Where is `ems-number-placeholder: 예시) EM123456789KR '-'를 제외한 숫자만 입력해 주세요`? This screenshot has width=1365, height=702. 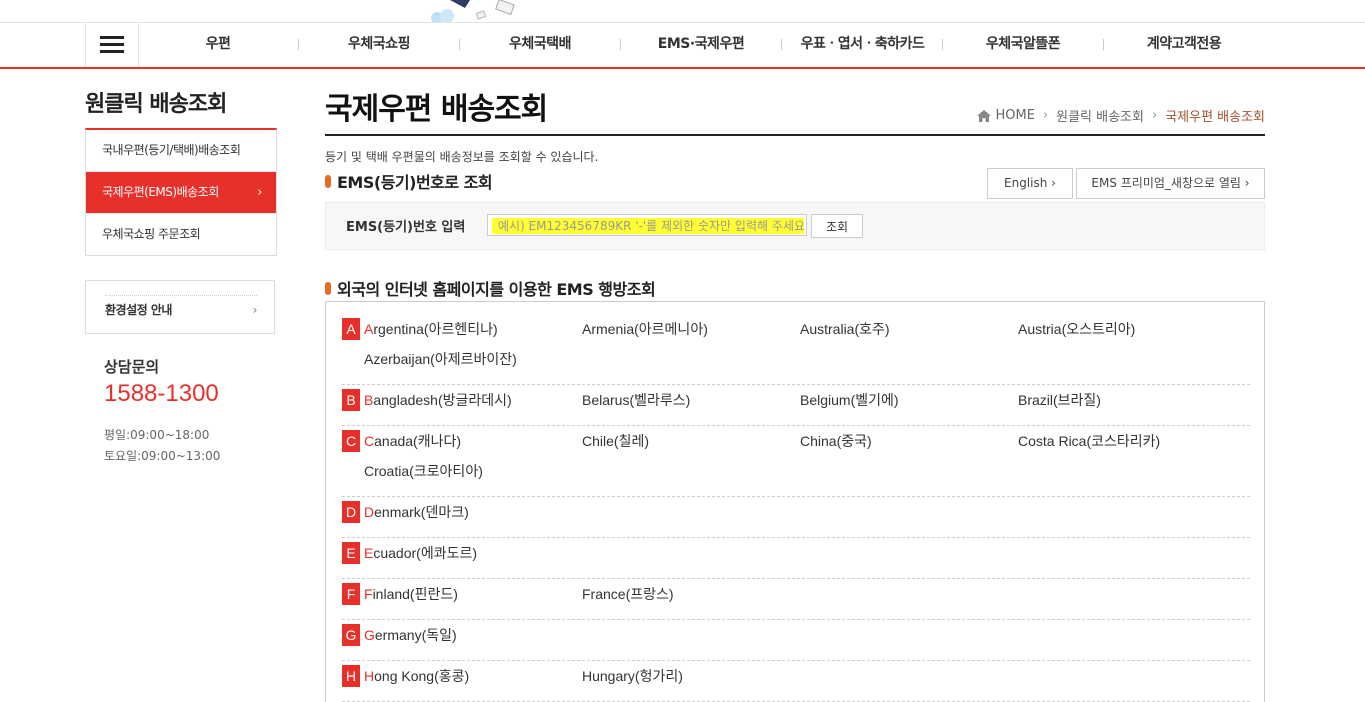 ems-number-placeholder: 예시) EM123456789KR '-'를 제외한 숫자만 입력해 주세요 is located at coordinates (648, 226).